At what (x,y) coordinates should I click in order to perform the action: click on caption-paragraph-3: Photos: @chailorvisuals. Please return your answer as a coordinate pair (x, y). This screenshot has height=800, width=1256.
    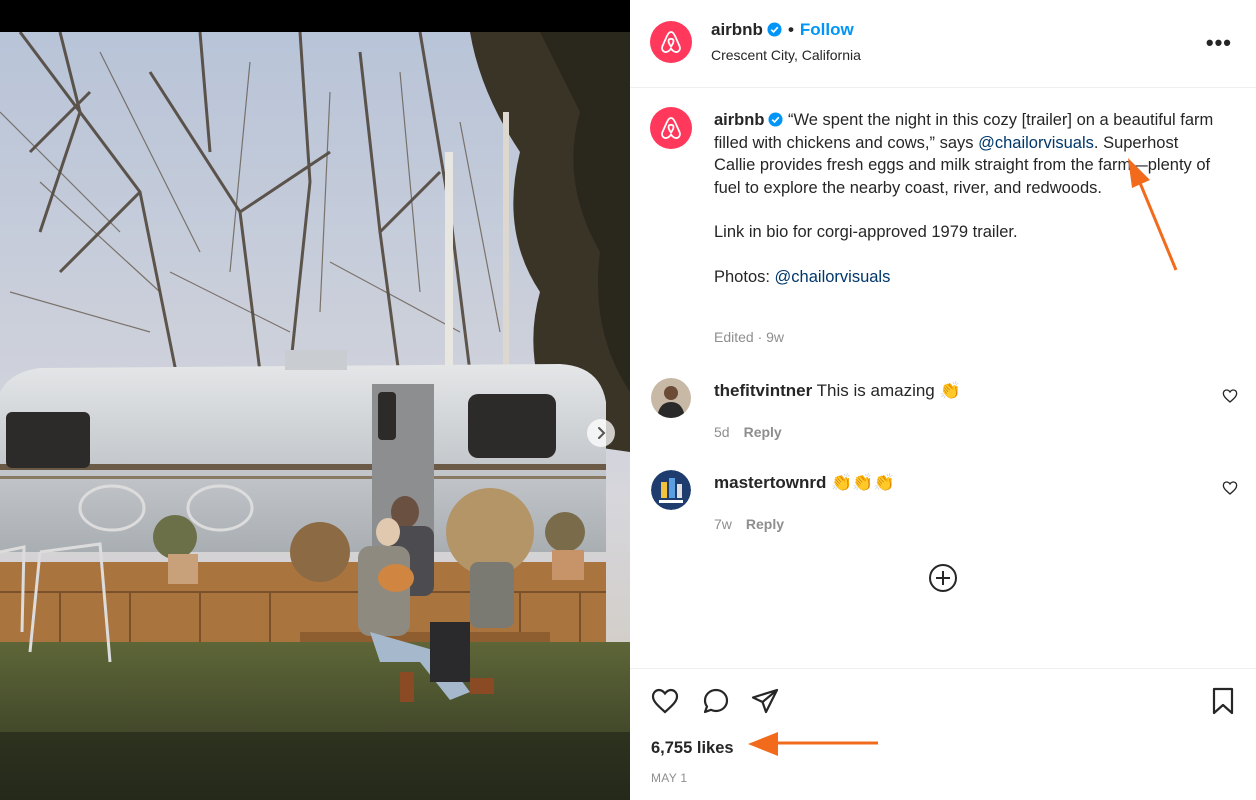
    Looking at the image, I should click on (964, 277).